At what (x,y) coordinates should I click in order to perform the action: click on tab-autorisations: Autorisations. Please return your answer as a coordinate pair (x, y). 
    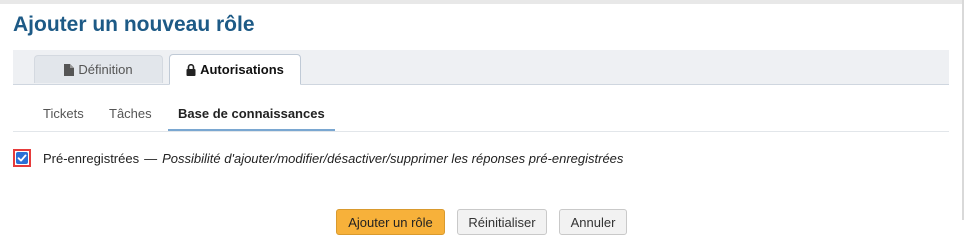
    Looking at the image, I should click on (235, 69).